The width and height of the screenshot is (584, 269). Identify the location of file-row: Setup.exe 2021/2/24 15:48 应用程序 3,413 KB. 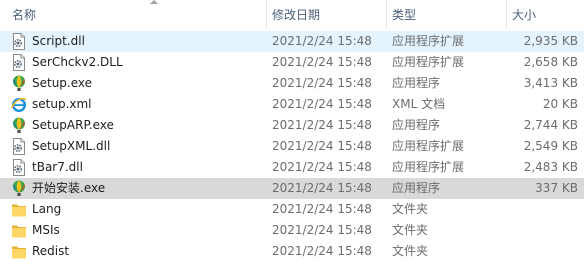
(292, 83).